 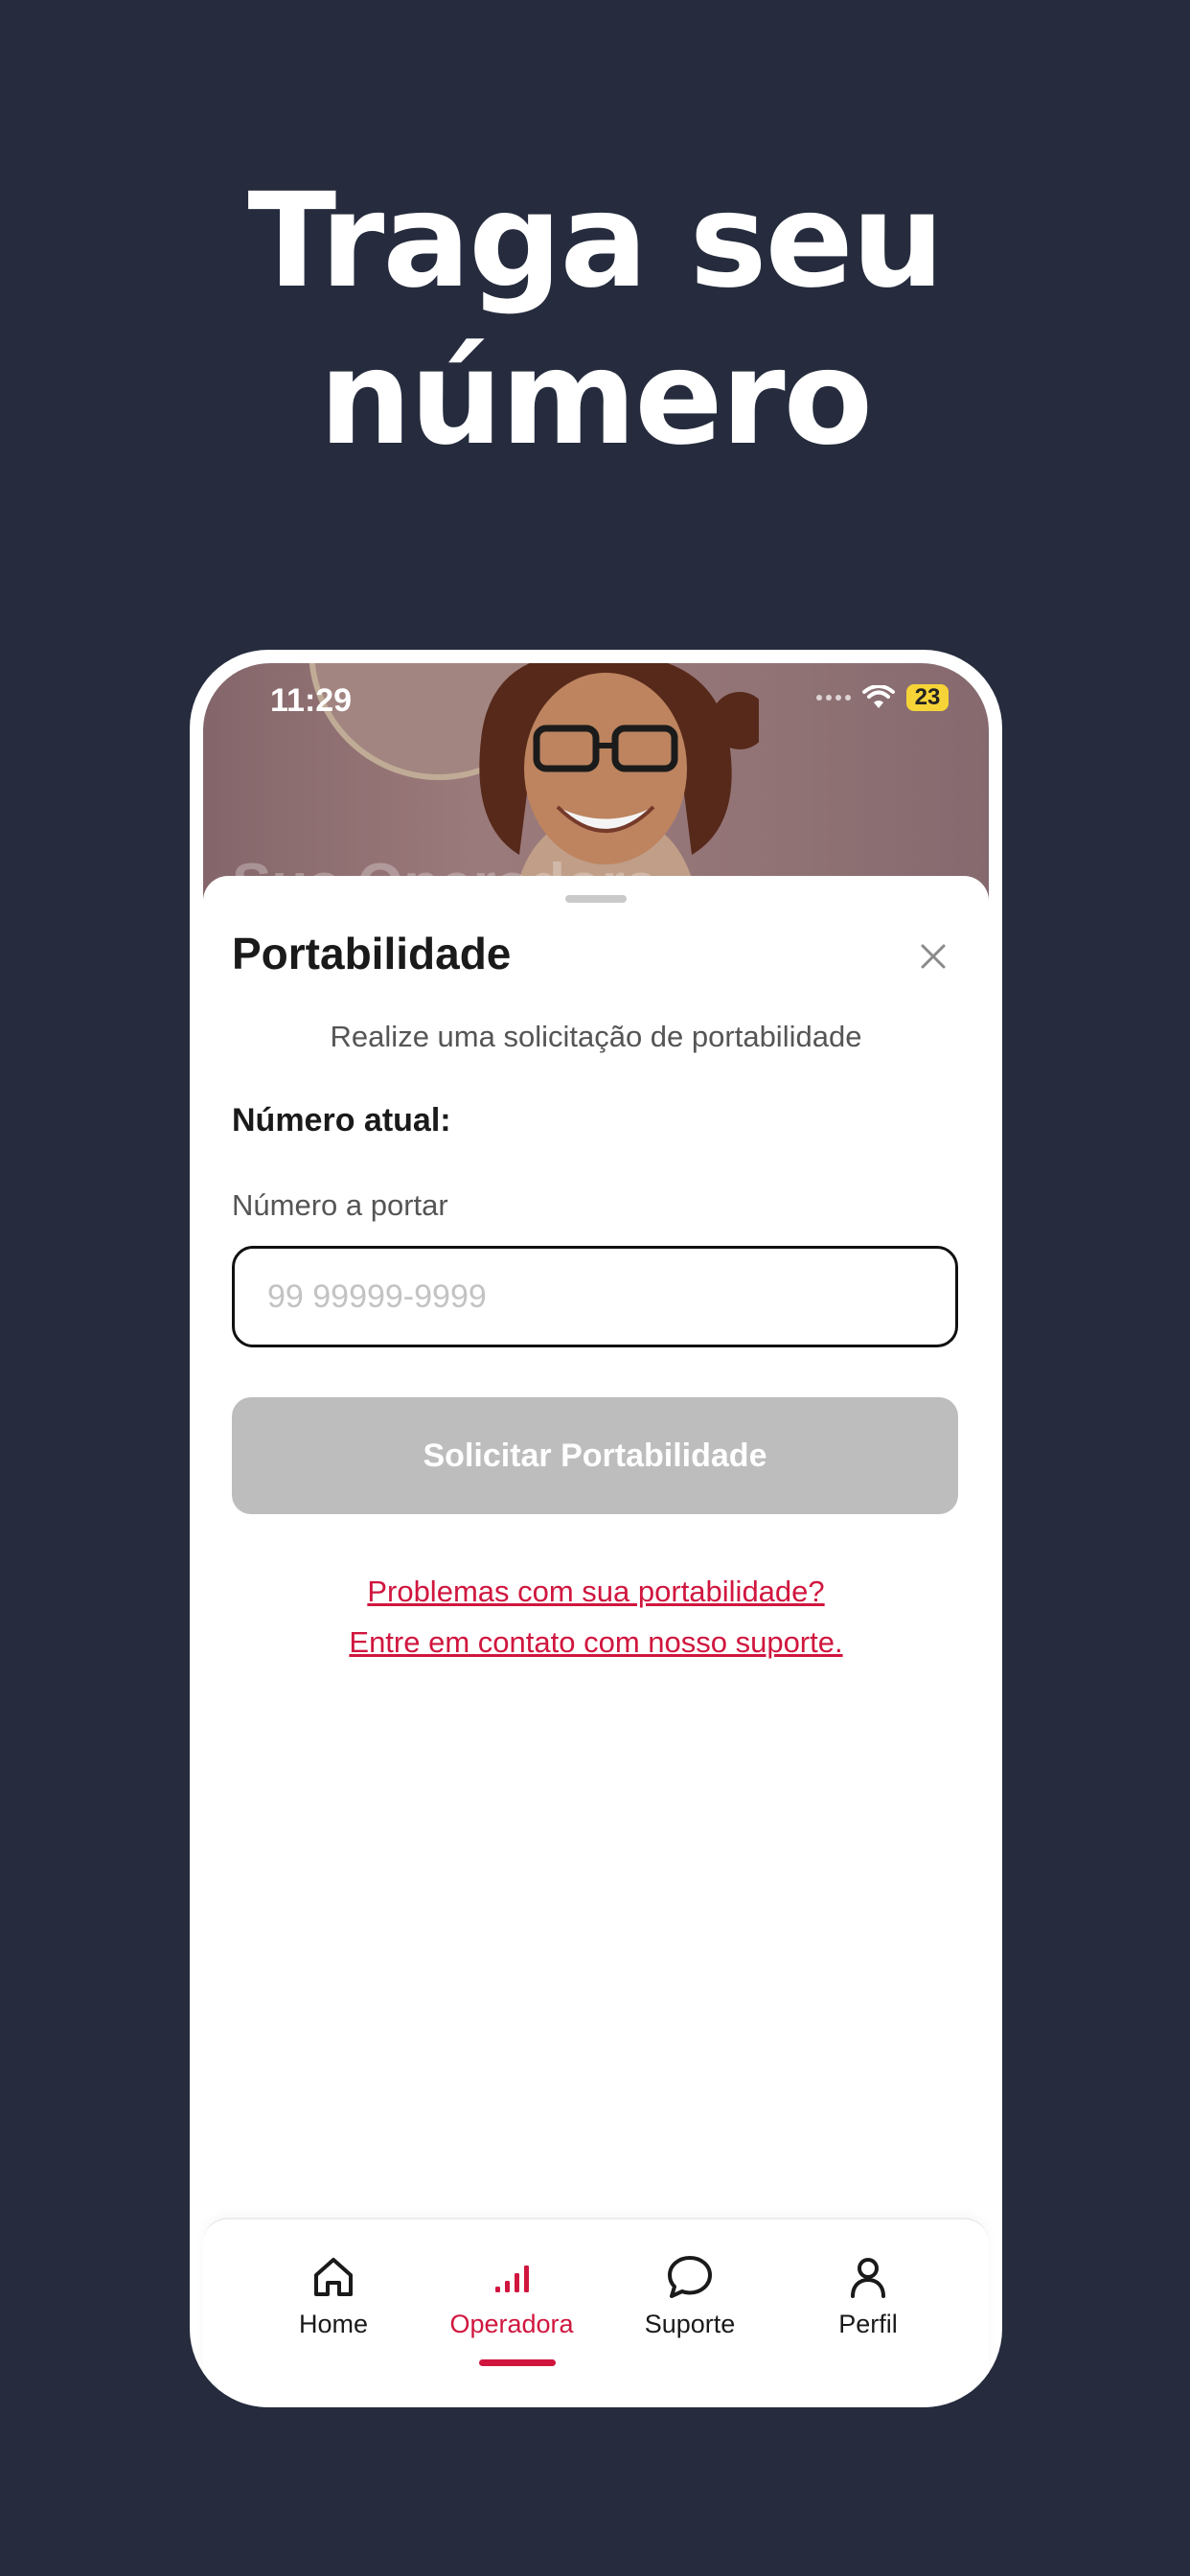 I want to click on tab-perfil-label: Perfil, so click(x=868, y=2324).